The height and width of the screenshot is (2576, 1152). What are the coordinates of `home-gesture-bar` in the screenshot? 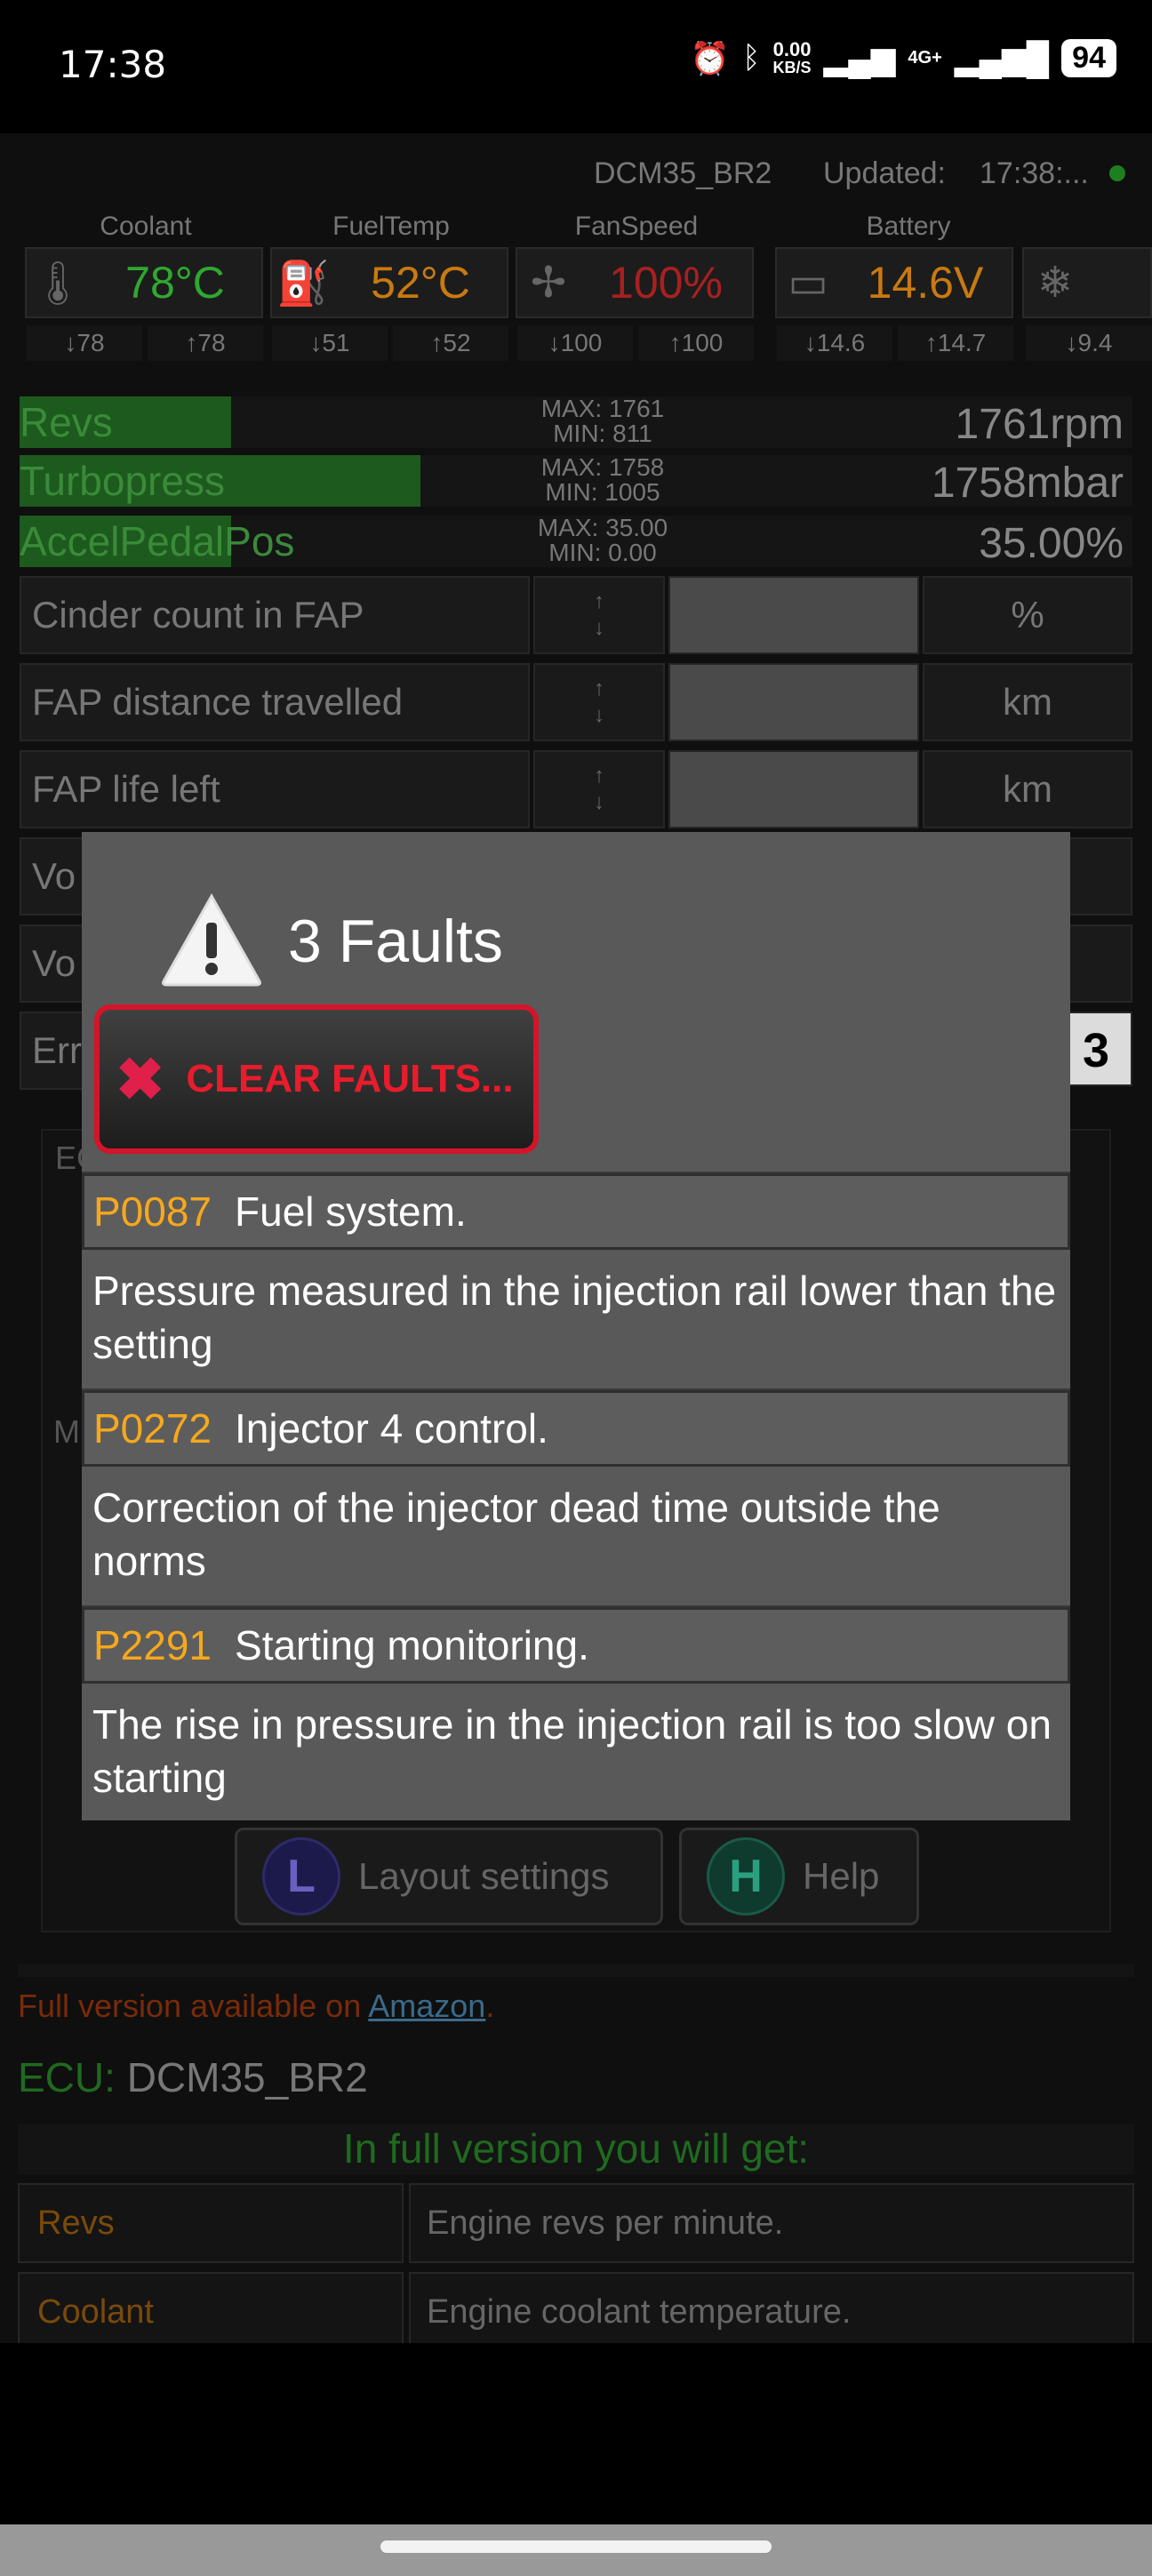 It's located at (576, 2546).